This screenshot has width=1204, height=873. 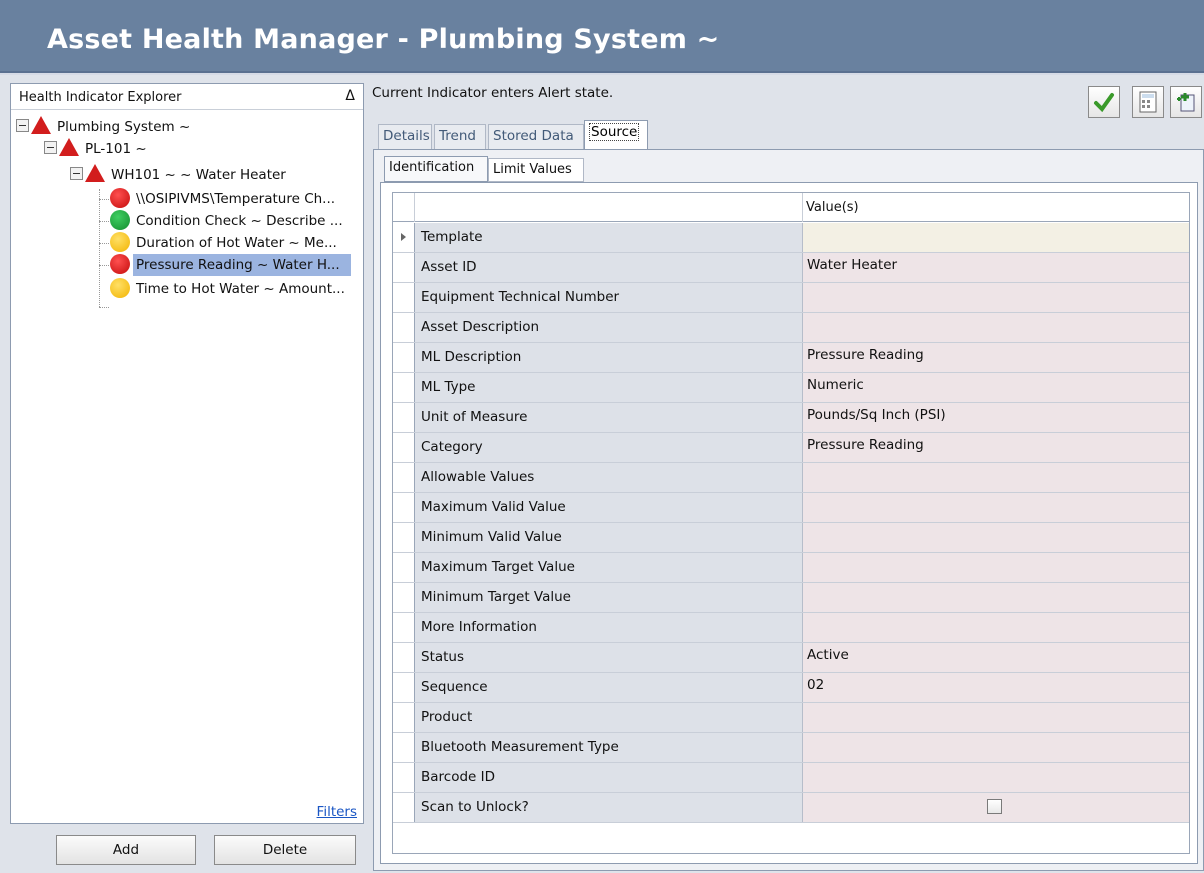 What do you see at coordinates (337, 812) in the screenshot?
I see `filters-link: Filters` at bounding box center [337, 812].